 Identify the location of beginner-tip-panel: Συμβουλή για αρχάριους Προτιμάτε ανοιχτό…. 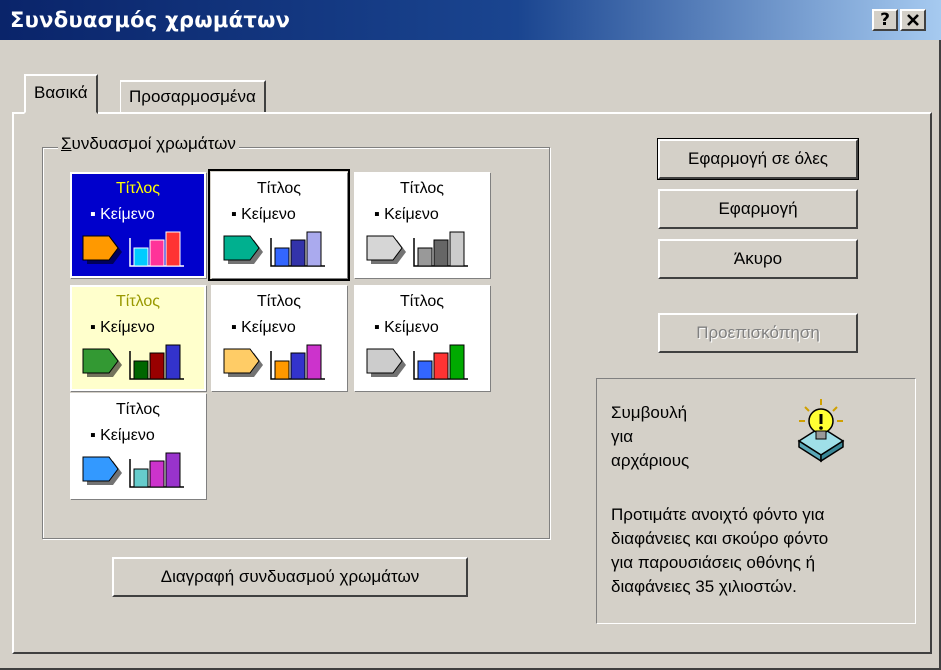
(756, 501).